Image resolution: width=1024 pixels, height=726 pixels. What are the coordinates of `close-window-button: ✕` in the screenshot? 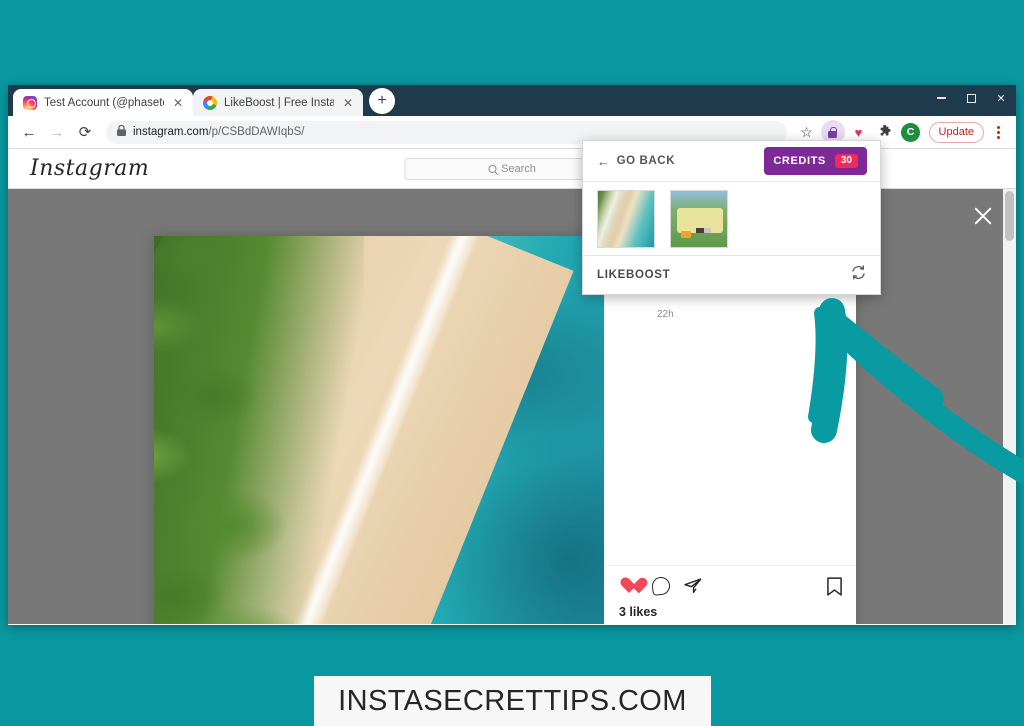 It's located at (1001, 98).